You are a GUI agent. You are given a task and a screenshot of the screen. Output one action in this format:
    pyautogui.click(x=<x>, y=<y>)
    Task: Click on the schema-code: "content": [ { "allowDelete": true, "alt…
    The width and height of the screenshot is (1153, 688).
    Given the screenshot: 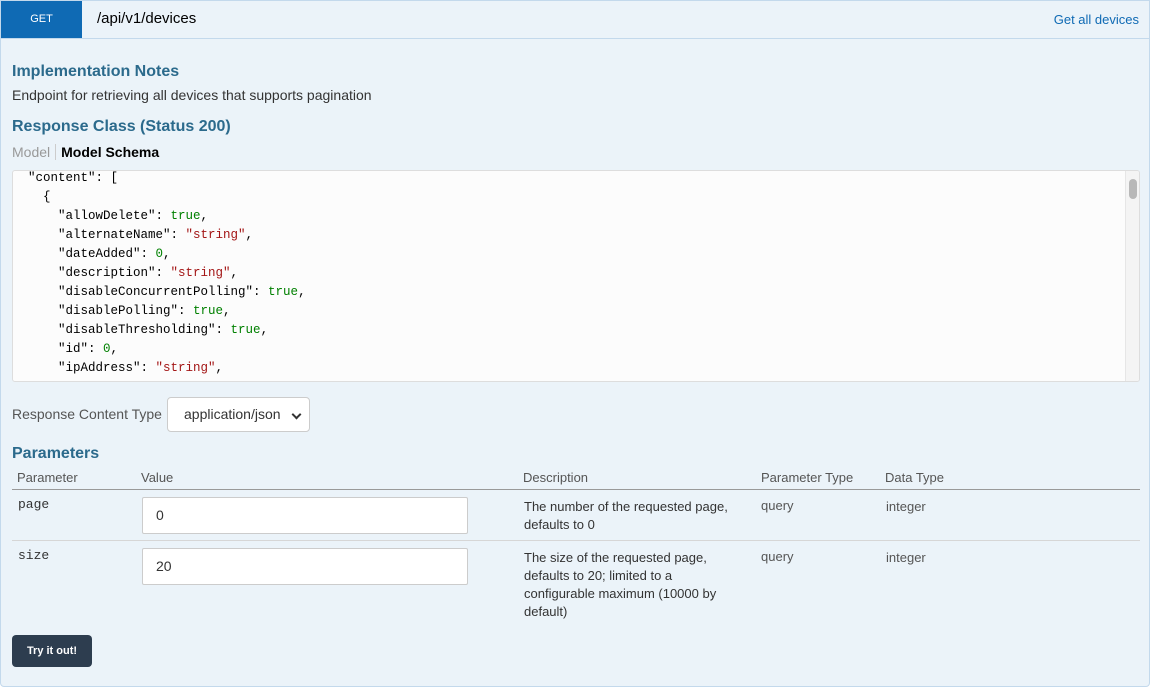 What is the action you would take?
    pyautogui.click(x=159, y=274)
    